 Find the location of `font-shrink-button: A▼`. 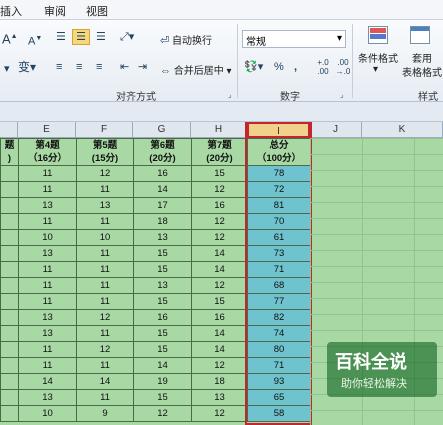

font-shrink-button: A▼ is located at coordinates (35, 40).